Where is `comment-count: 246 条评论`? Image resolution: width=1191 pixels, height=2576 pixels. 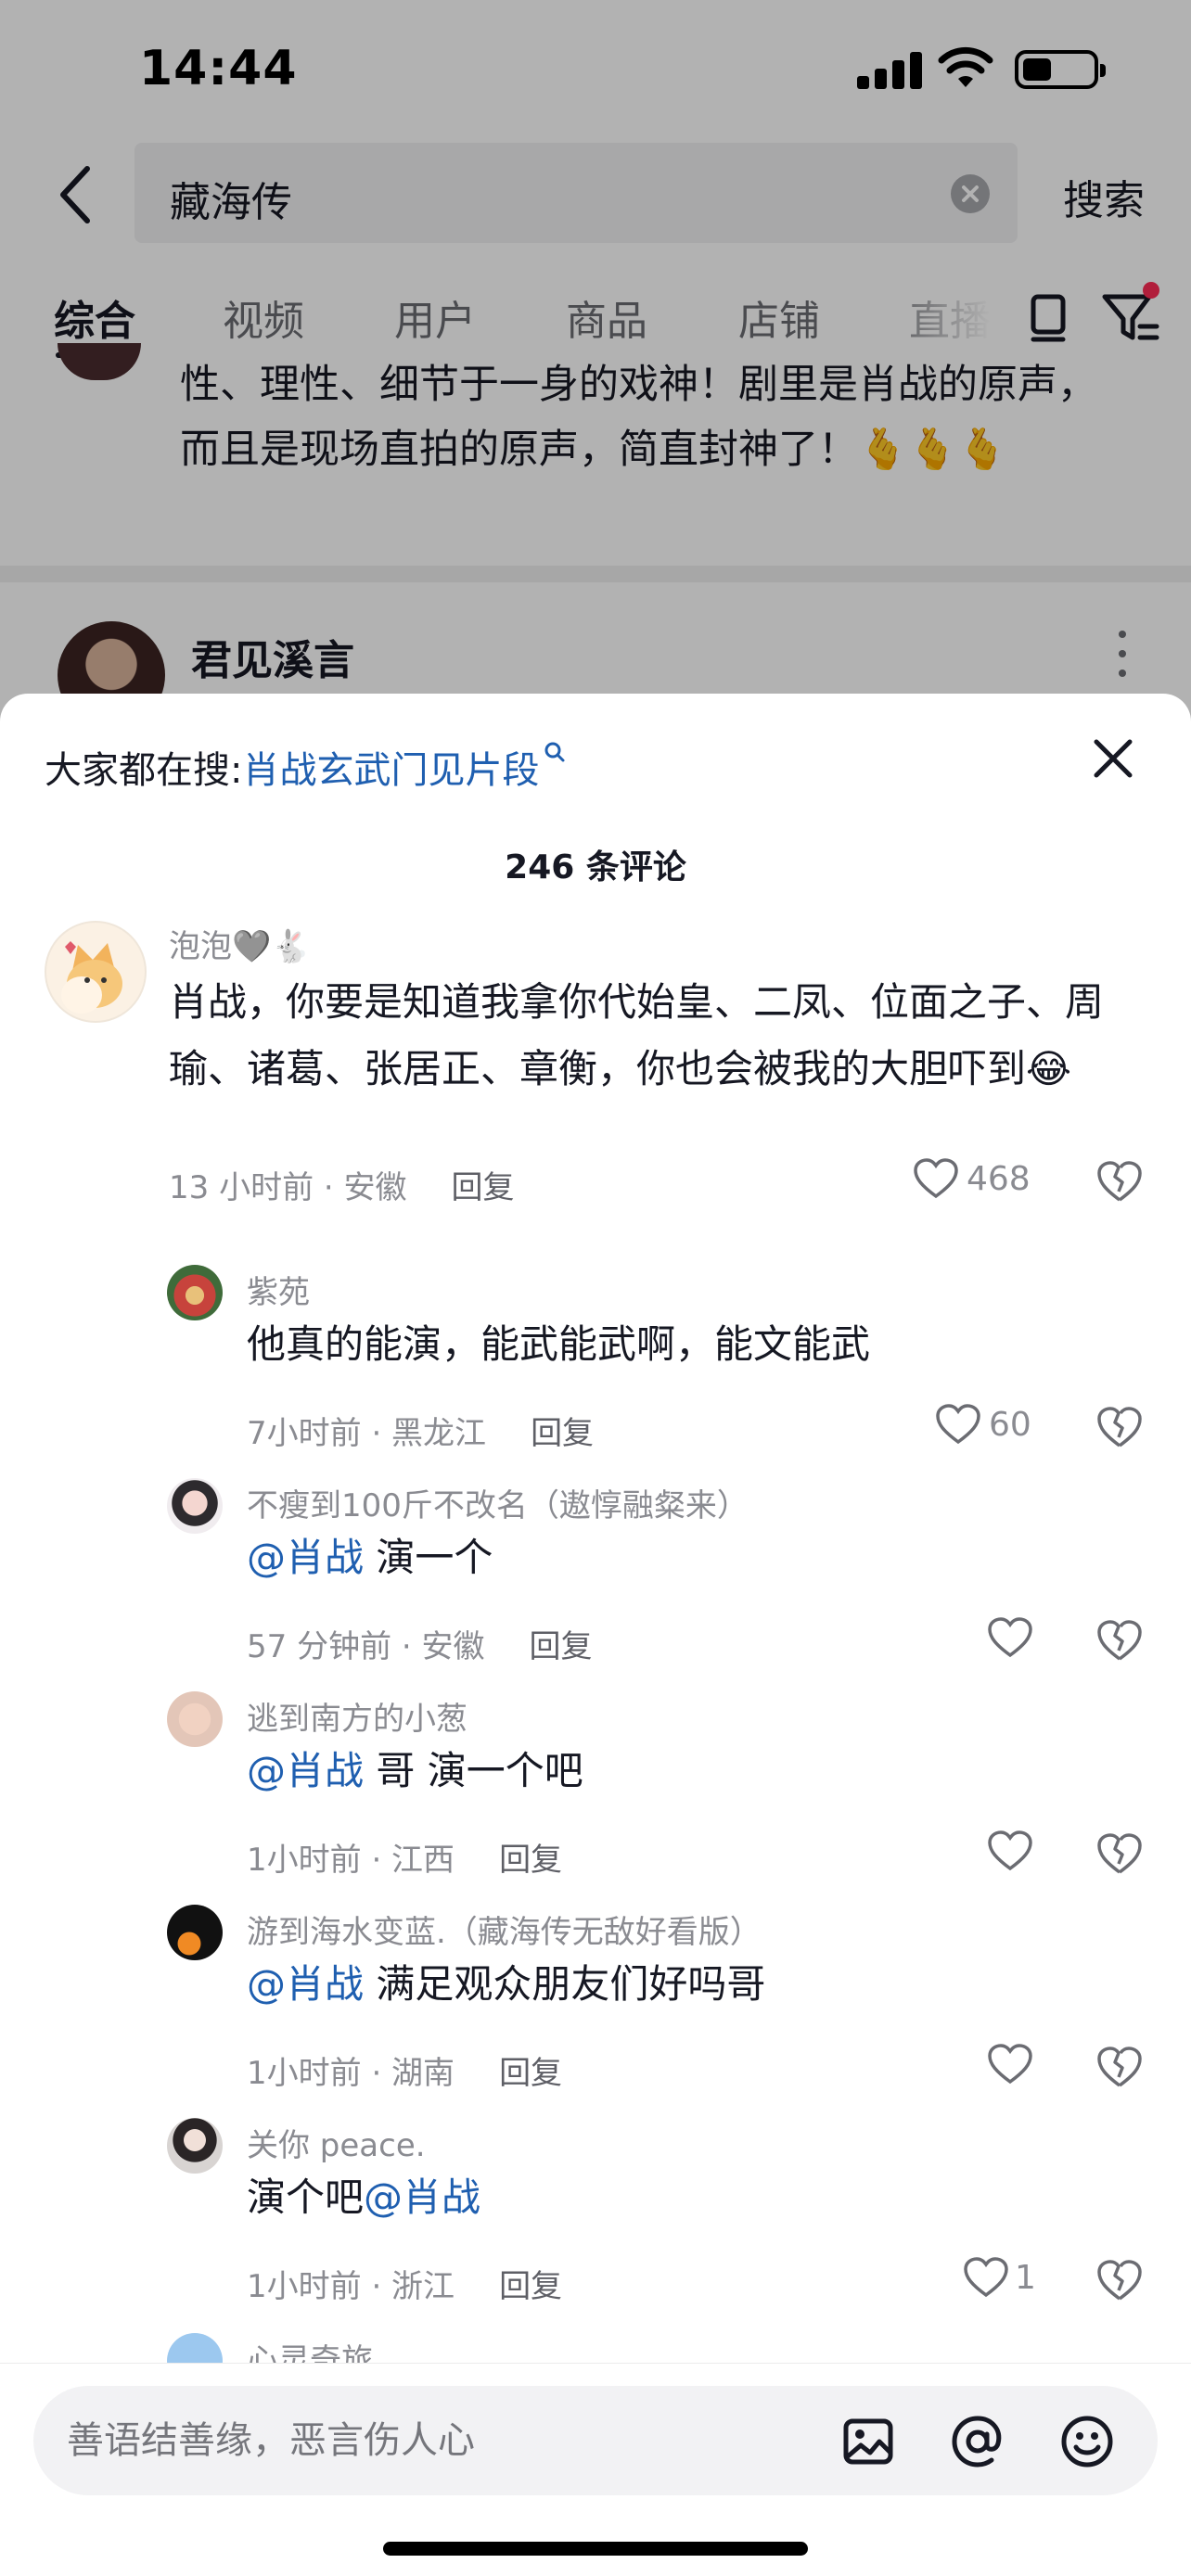
comment-count: 246 条评论 is located at coordinates (595, 867).